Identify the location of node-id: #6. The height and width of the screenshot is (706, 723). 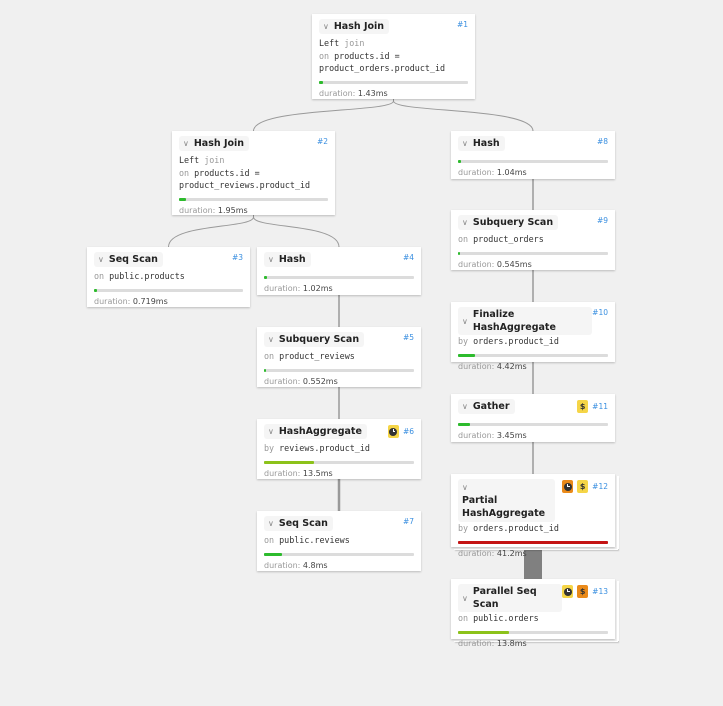
(408, 431).